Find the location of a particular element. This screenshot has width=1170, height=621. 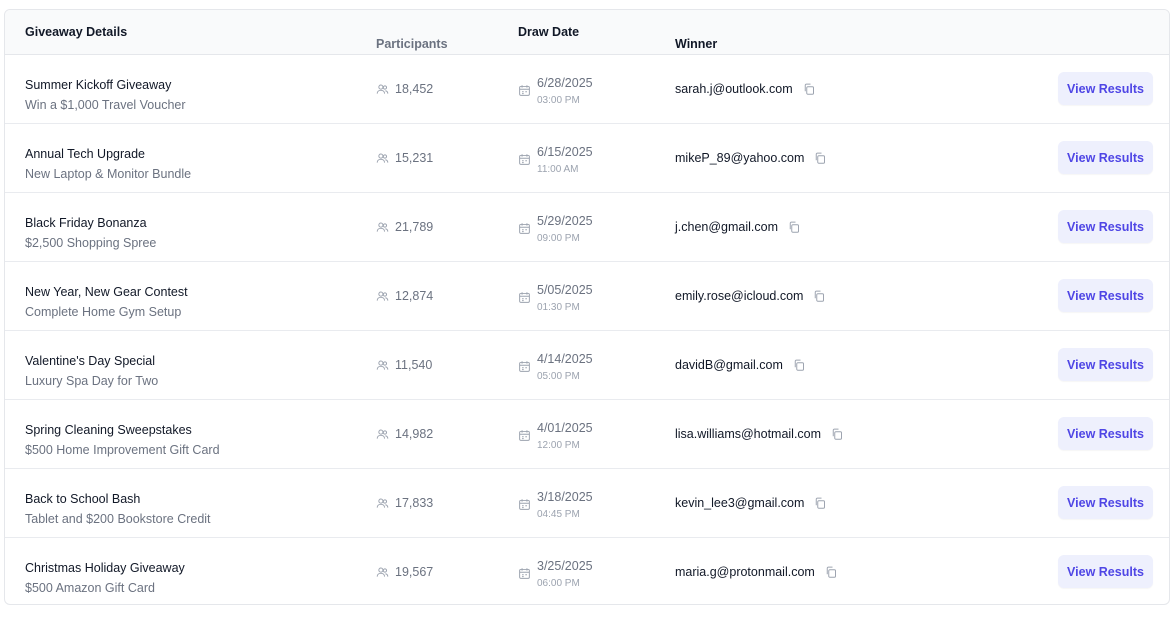

winner-email-value: lisa.williams@hotmail.com is located at coordinates (748, 434).